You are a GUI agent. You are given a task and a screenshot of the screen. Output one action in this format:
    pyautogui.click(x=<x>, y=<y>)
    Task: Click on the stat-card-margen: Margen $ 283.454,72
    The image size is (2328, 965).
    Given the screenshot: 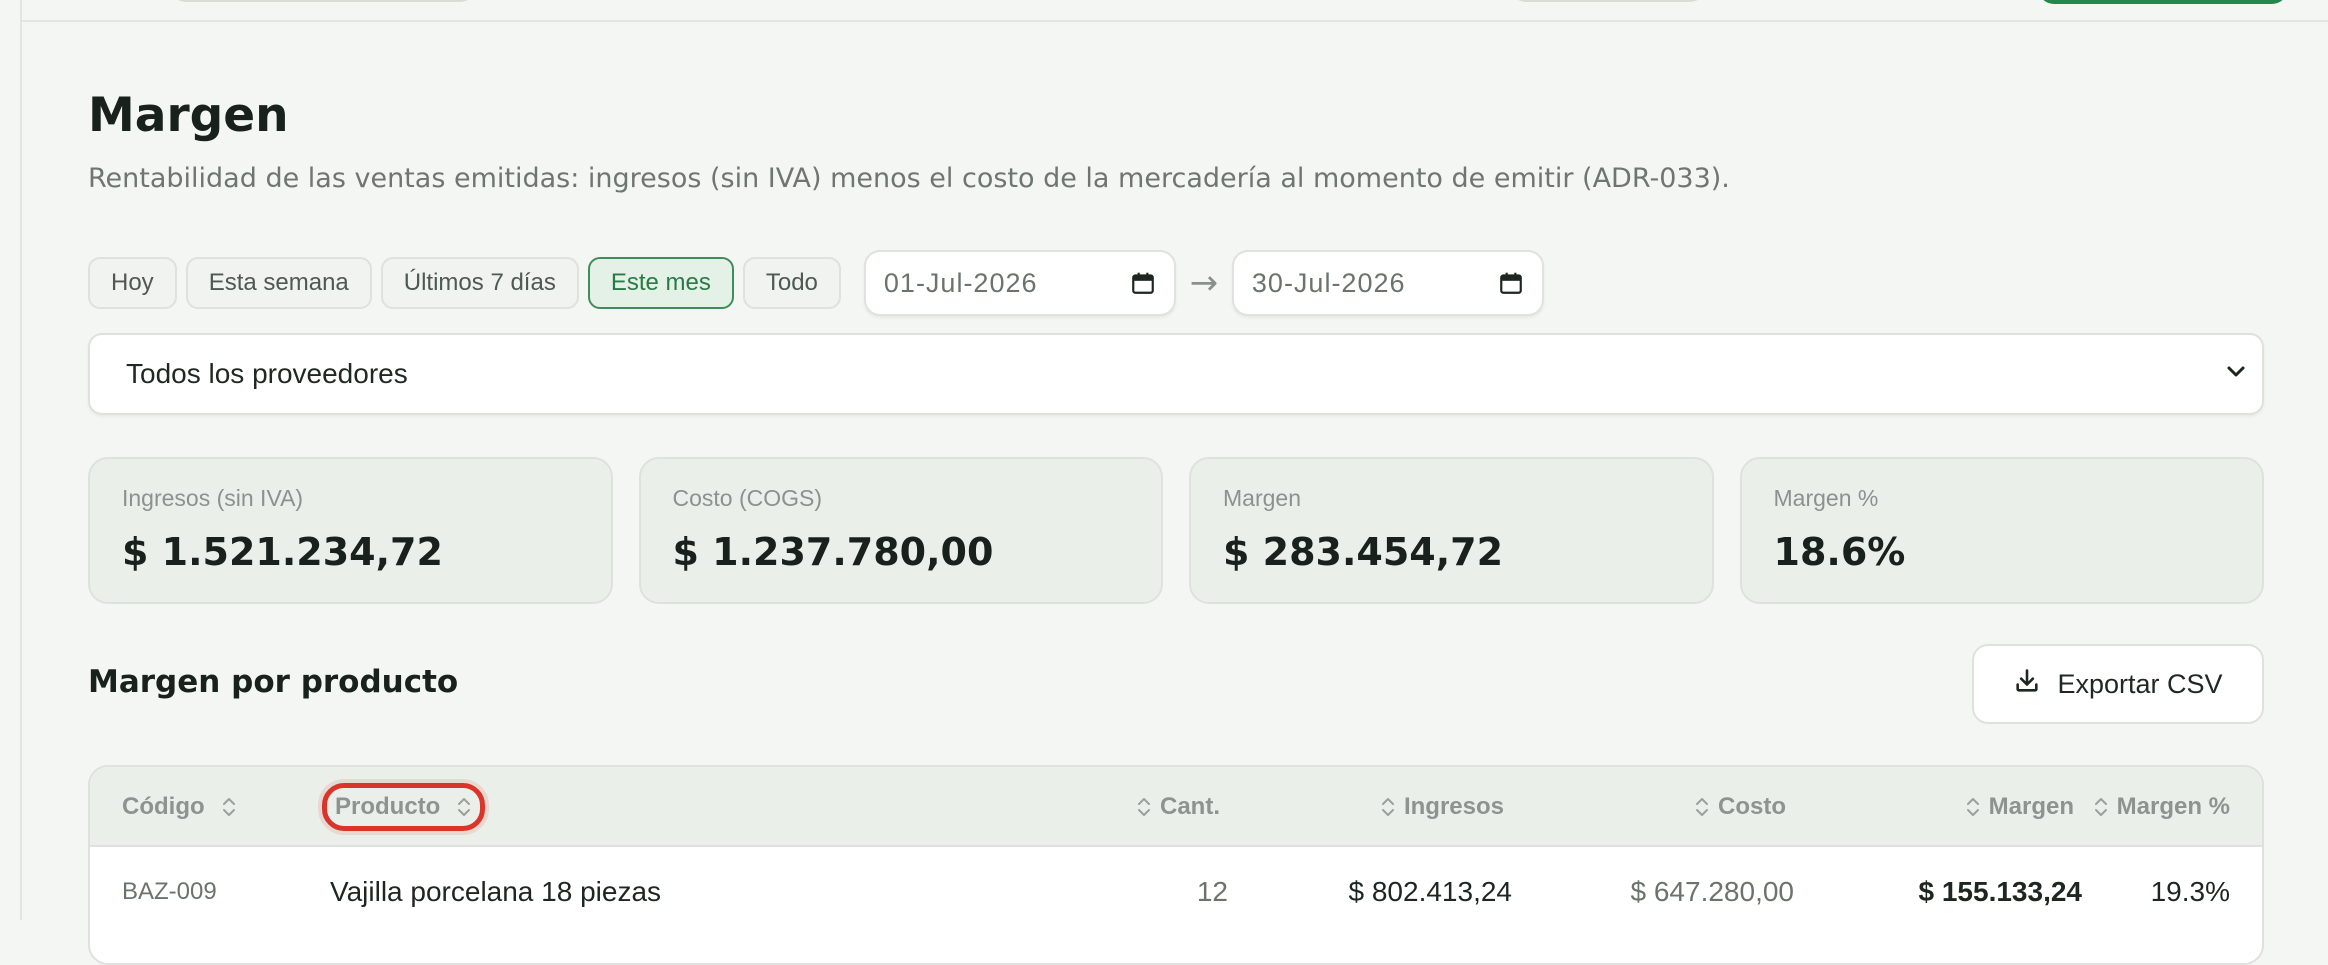 What is the action you would take?
    pyautogui.click(x=1451, y=530)
    